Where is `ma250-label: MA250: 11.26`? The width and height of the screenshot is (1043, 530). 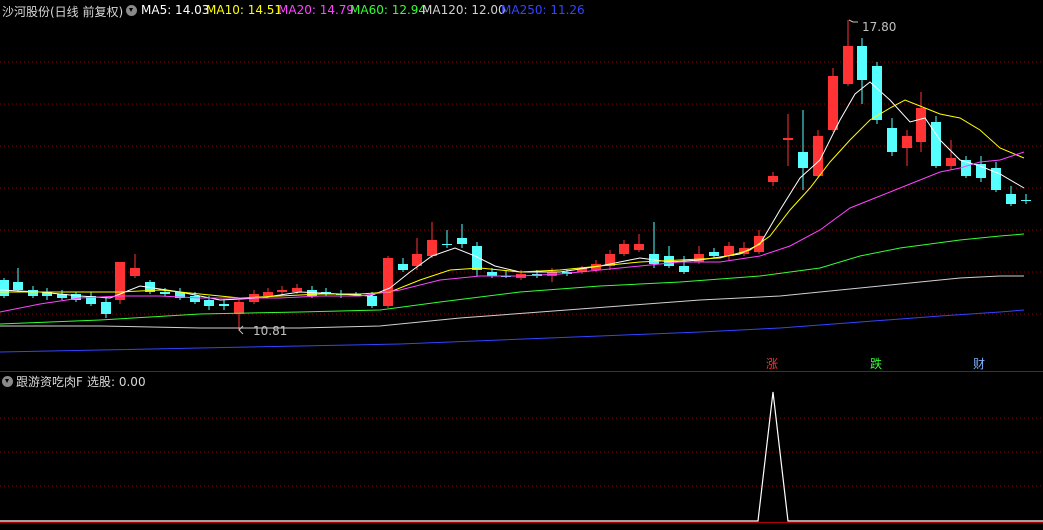 ma250-label: MA250: 11.26 is located at coordinates (543, 10).